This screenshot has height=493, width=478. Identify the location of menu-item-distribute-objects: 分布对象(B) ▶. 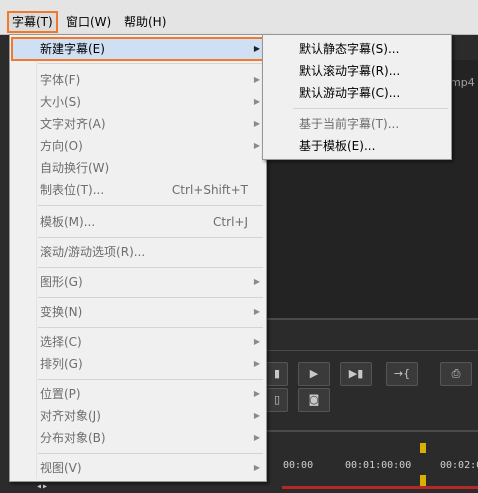
(138, 438).